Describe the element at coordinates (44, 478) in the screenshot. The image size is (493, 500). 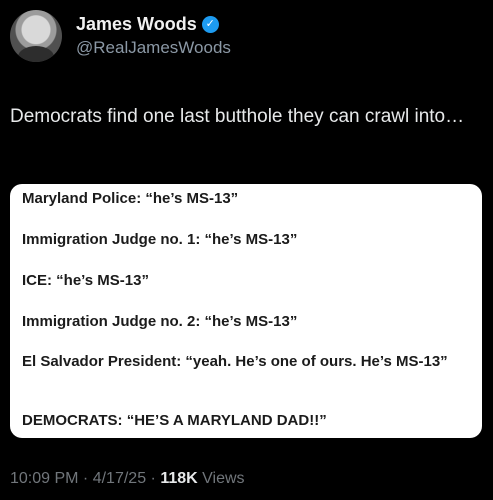
I see `tweet-time: 10:09 PM` at that location.